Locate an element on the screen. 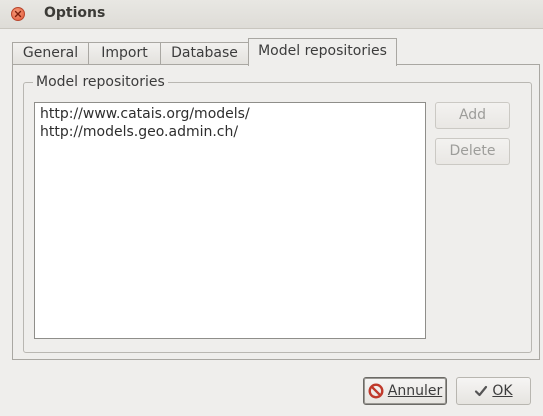 The width and height of the screenshot is (543, 416). checkmark-icon is located at coordinates (481, 391).